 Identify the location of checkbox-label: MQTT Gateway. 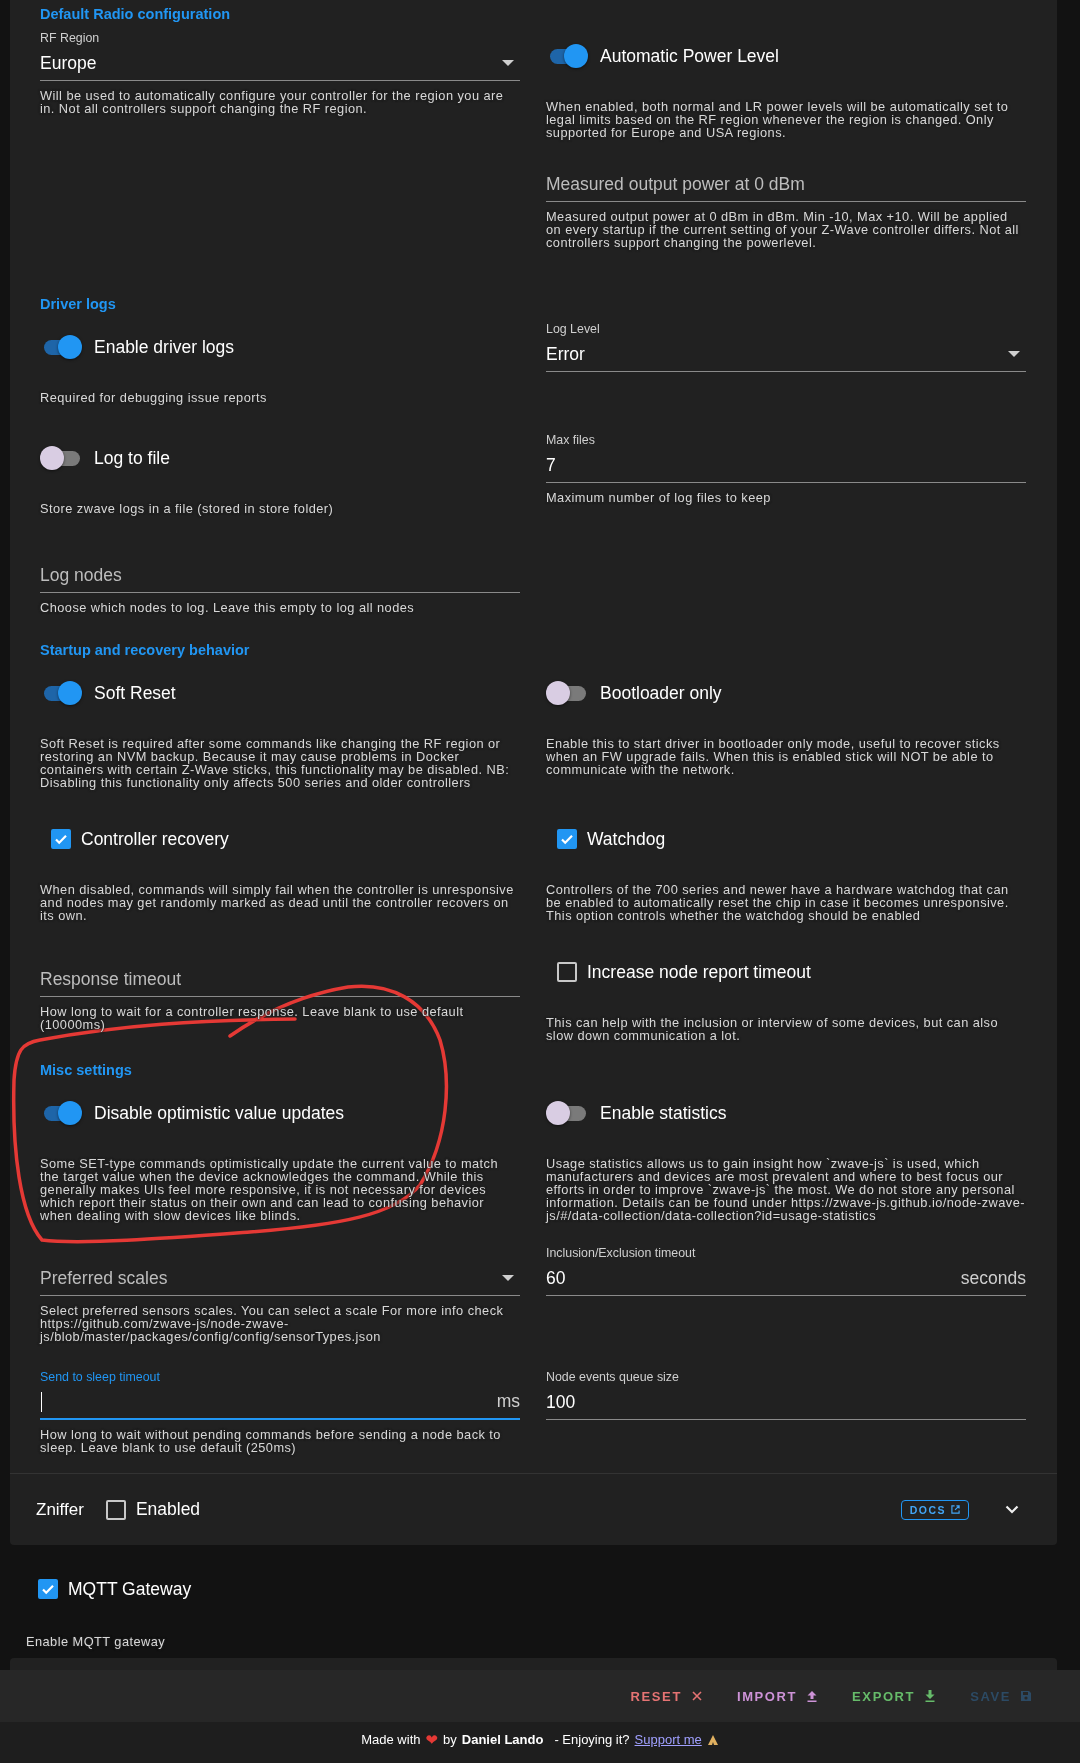
(130, 1589).